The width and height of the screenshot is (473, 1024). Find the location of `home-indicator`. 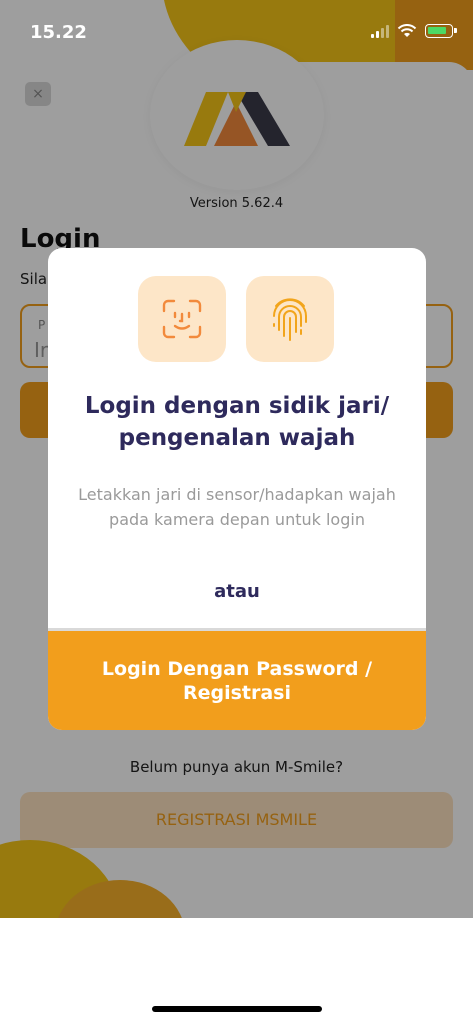

home-indicator is located at coordinates (237, 1009).